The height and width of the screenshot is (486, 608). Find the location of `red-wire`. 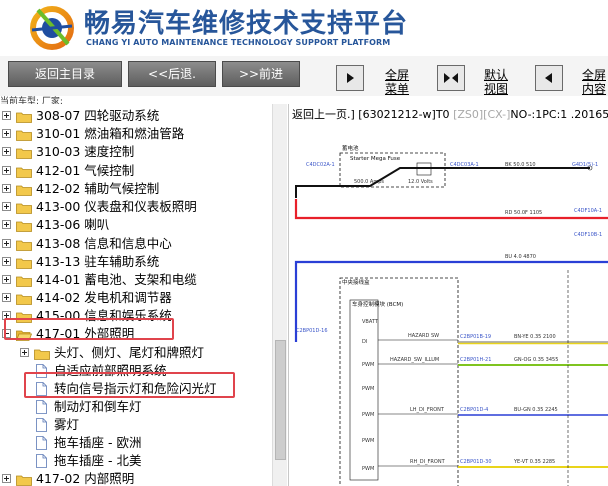

red-wire is located at coordinates (451, 209).